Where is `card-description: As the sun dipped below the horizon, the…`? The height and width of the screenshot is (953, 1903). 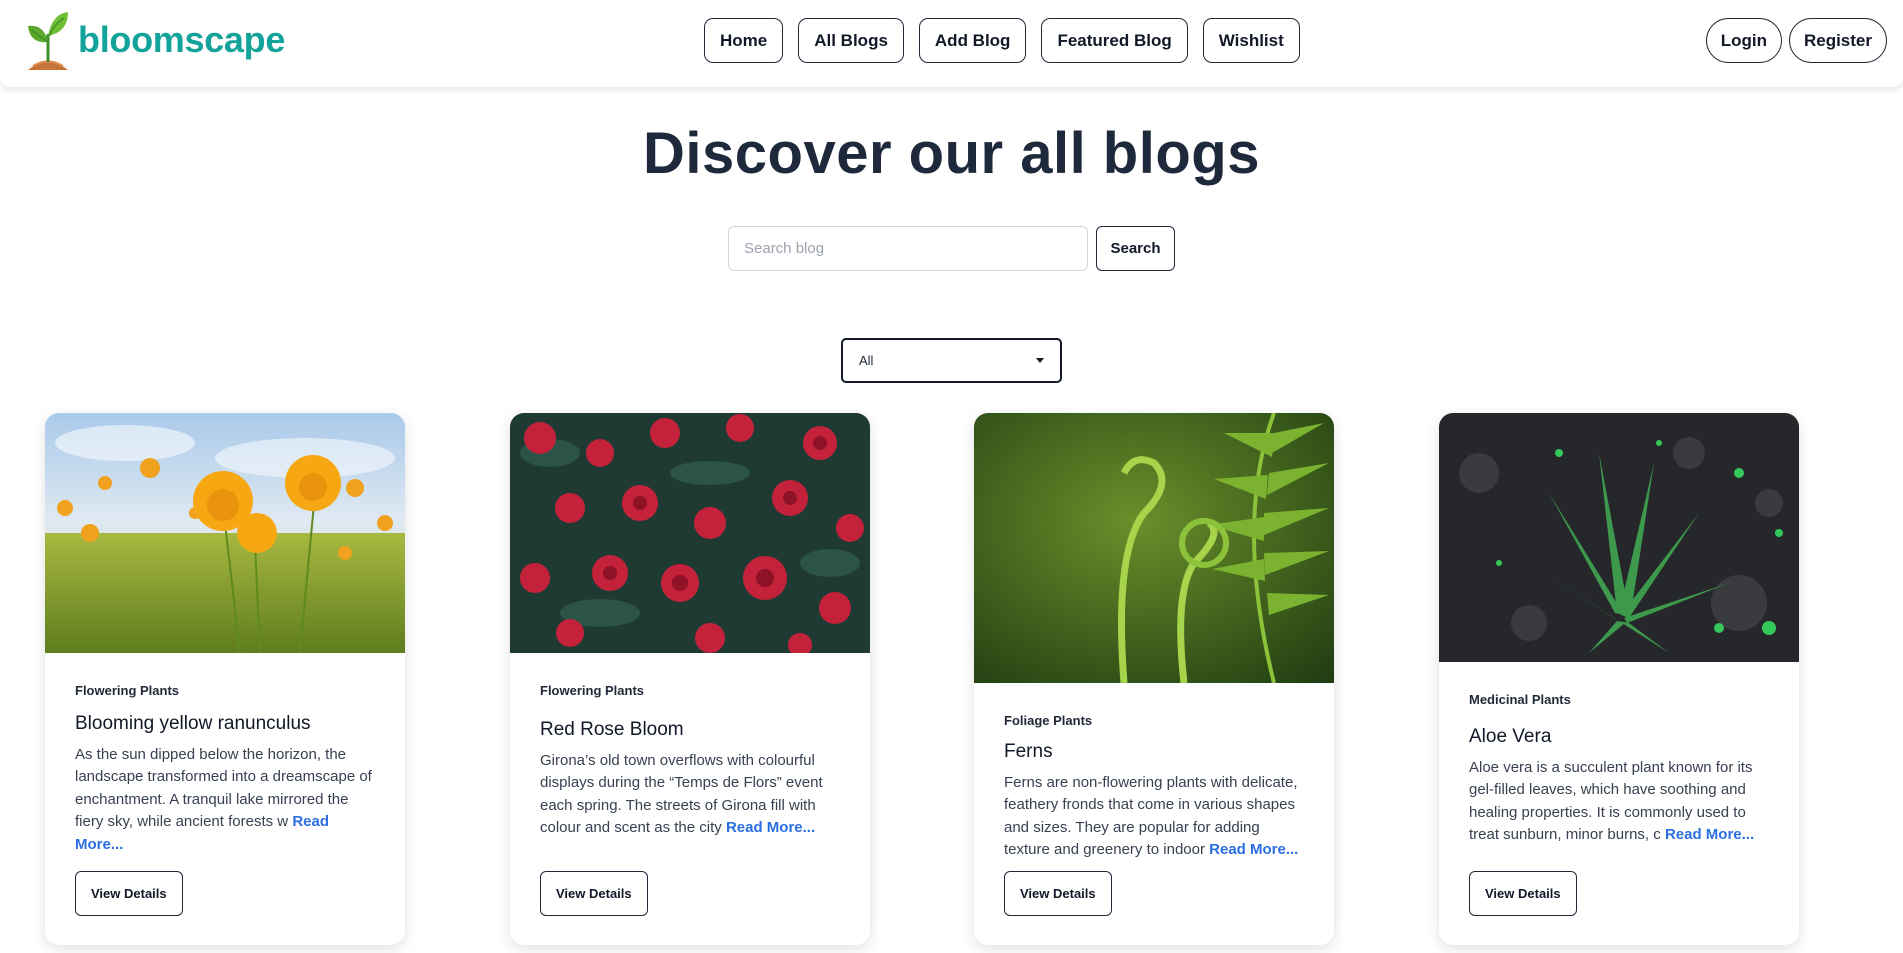 card-description: As the sun dipped below the horizon, the… is located at coordinates (225, 800).